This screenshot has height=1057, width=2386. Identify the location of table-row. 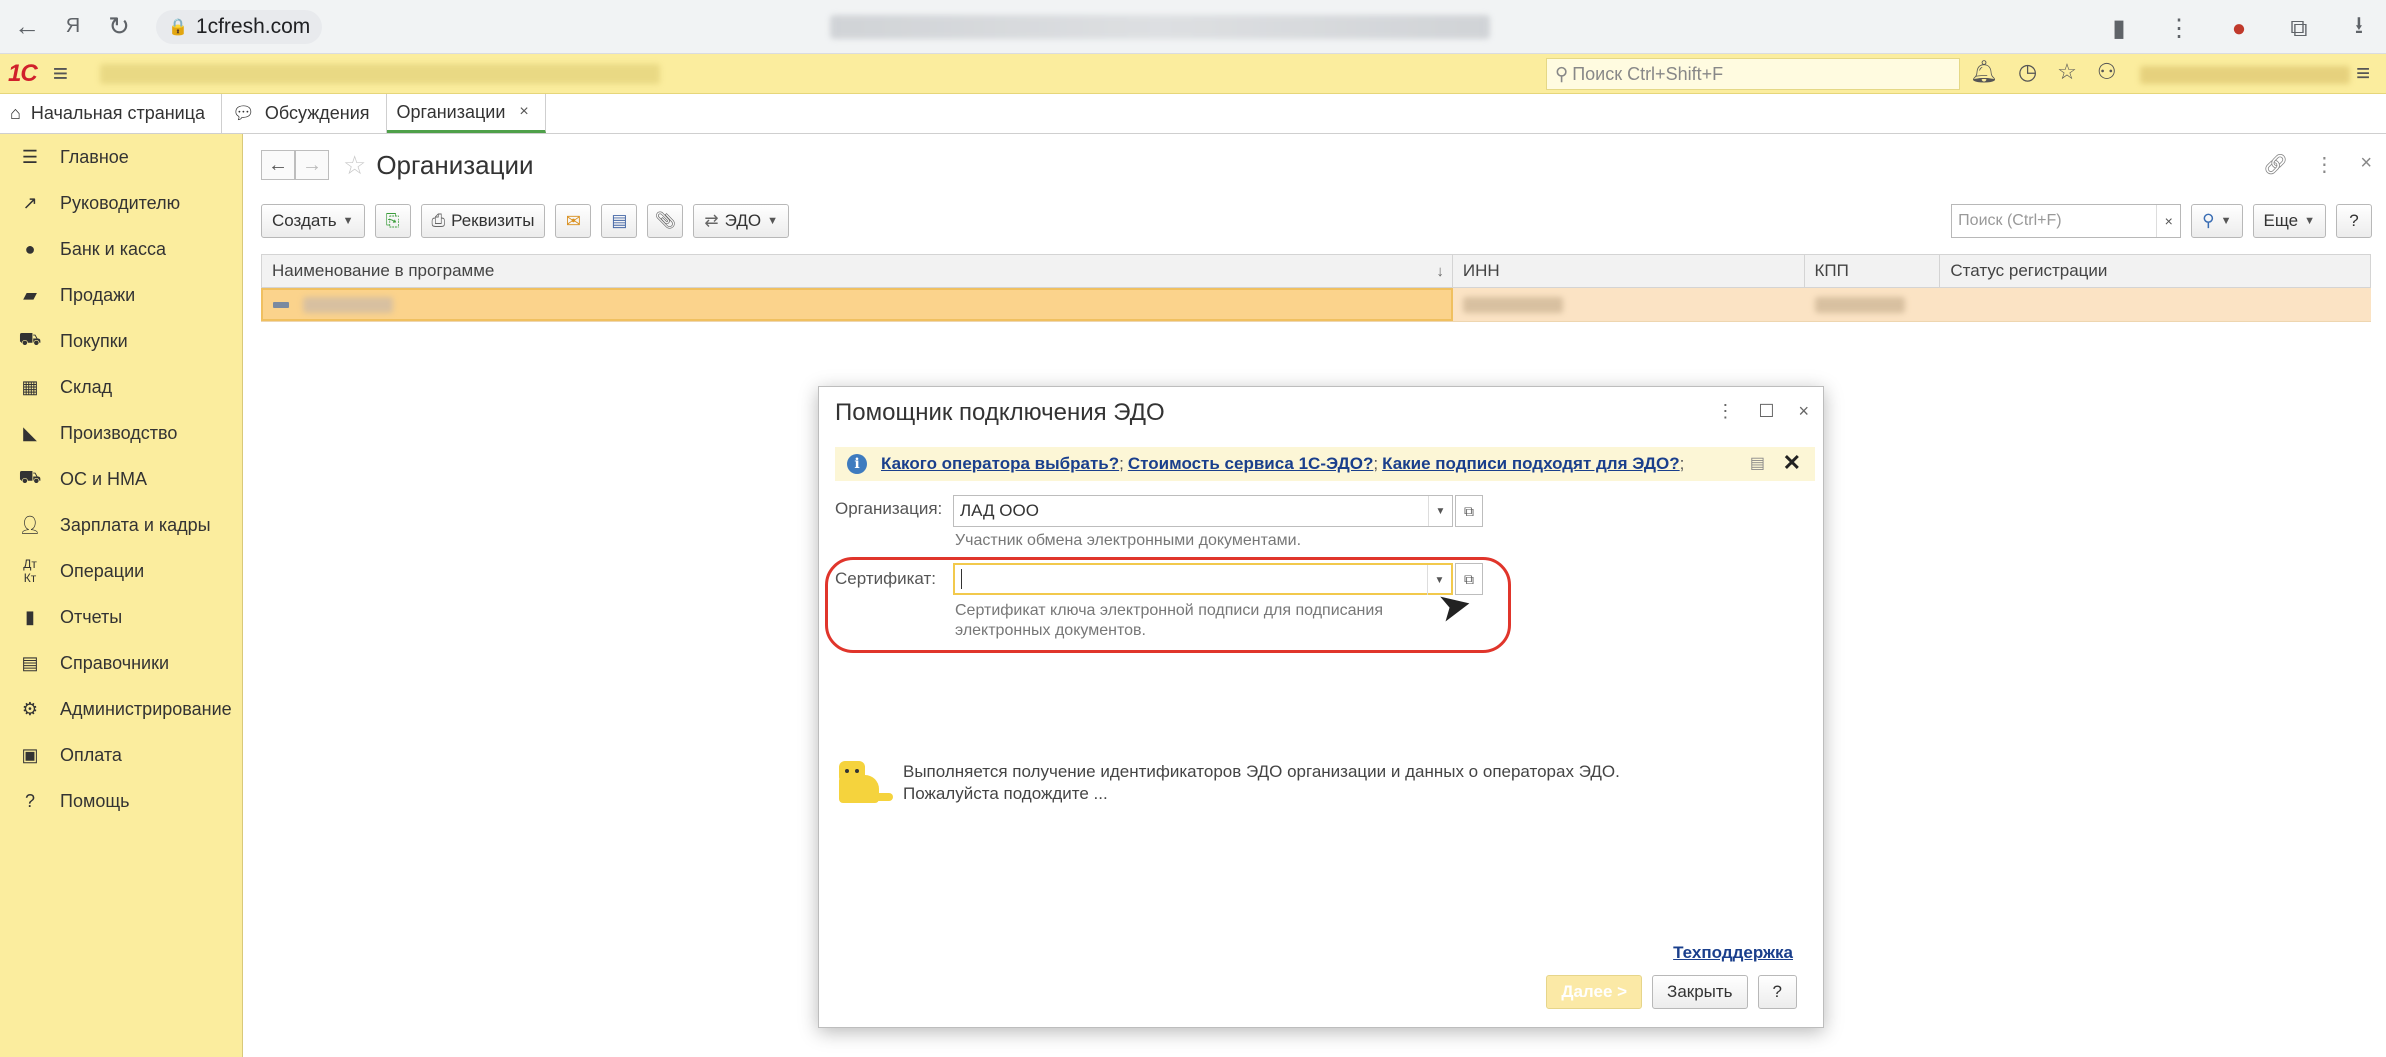
(1316, 305).